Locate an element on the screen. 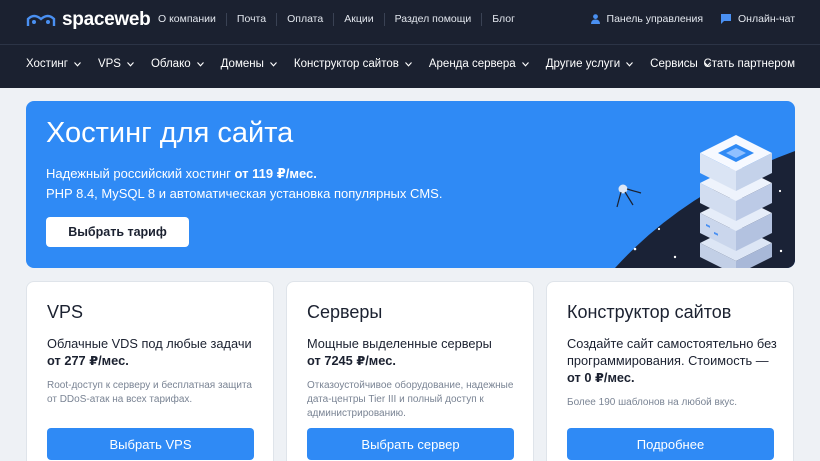 The image size is (820, 461). card-desc-text: Облачные VDS под любые задачи is located at coordinates (149, 343).